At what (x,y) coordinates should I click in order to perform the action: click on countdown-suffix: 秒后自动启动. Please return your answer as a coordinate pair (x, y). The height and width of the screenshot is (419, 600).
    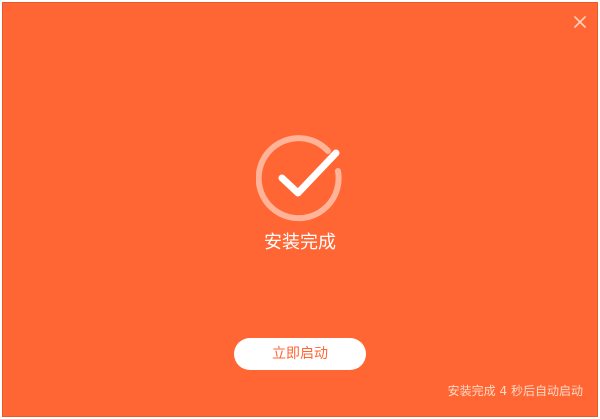
    Looking at the image, I should click on (546, 391).